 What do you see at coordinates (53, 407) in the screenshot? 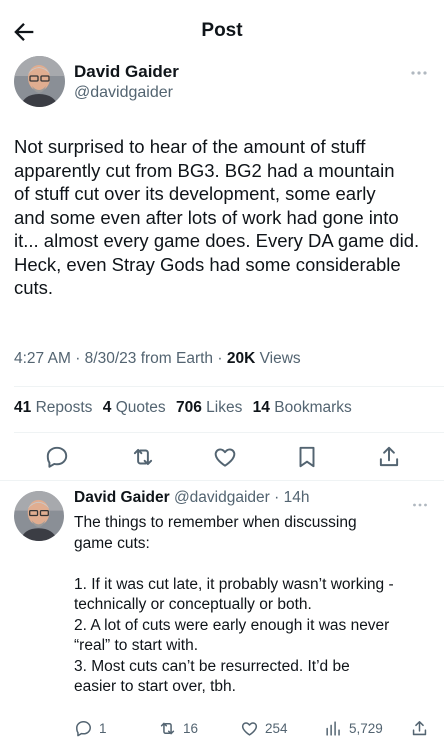
I see `reposts-stat: 41 Reposts` at bounding box center [53, 407].